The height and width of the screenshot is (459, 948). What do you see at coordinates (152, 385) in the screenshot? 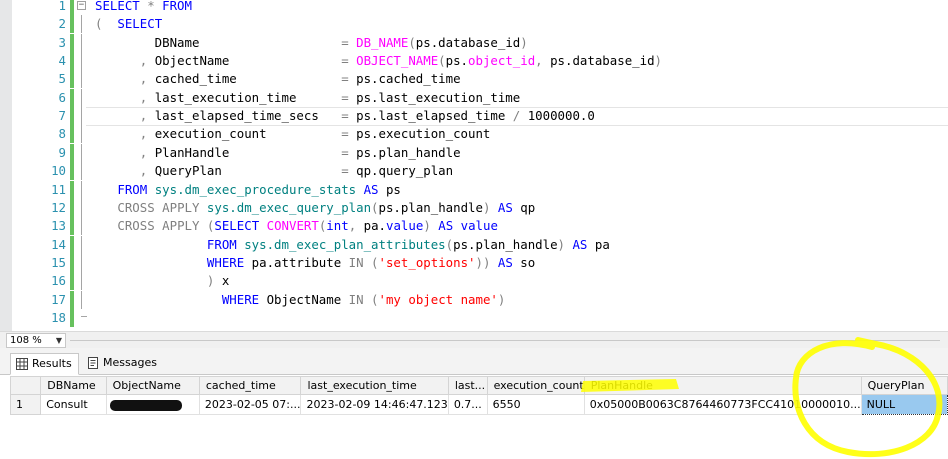
I see `column-header-objectname: ObjectName` at bounding box center [152, 385].